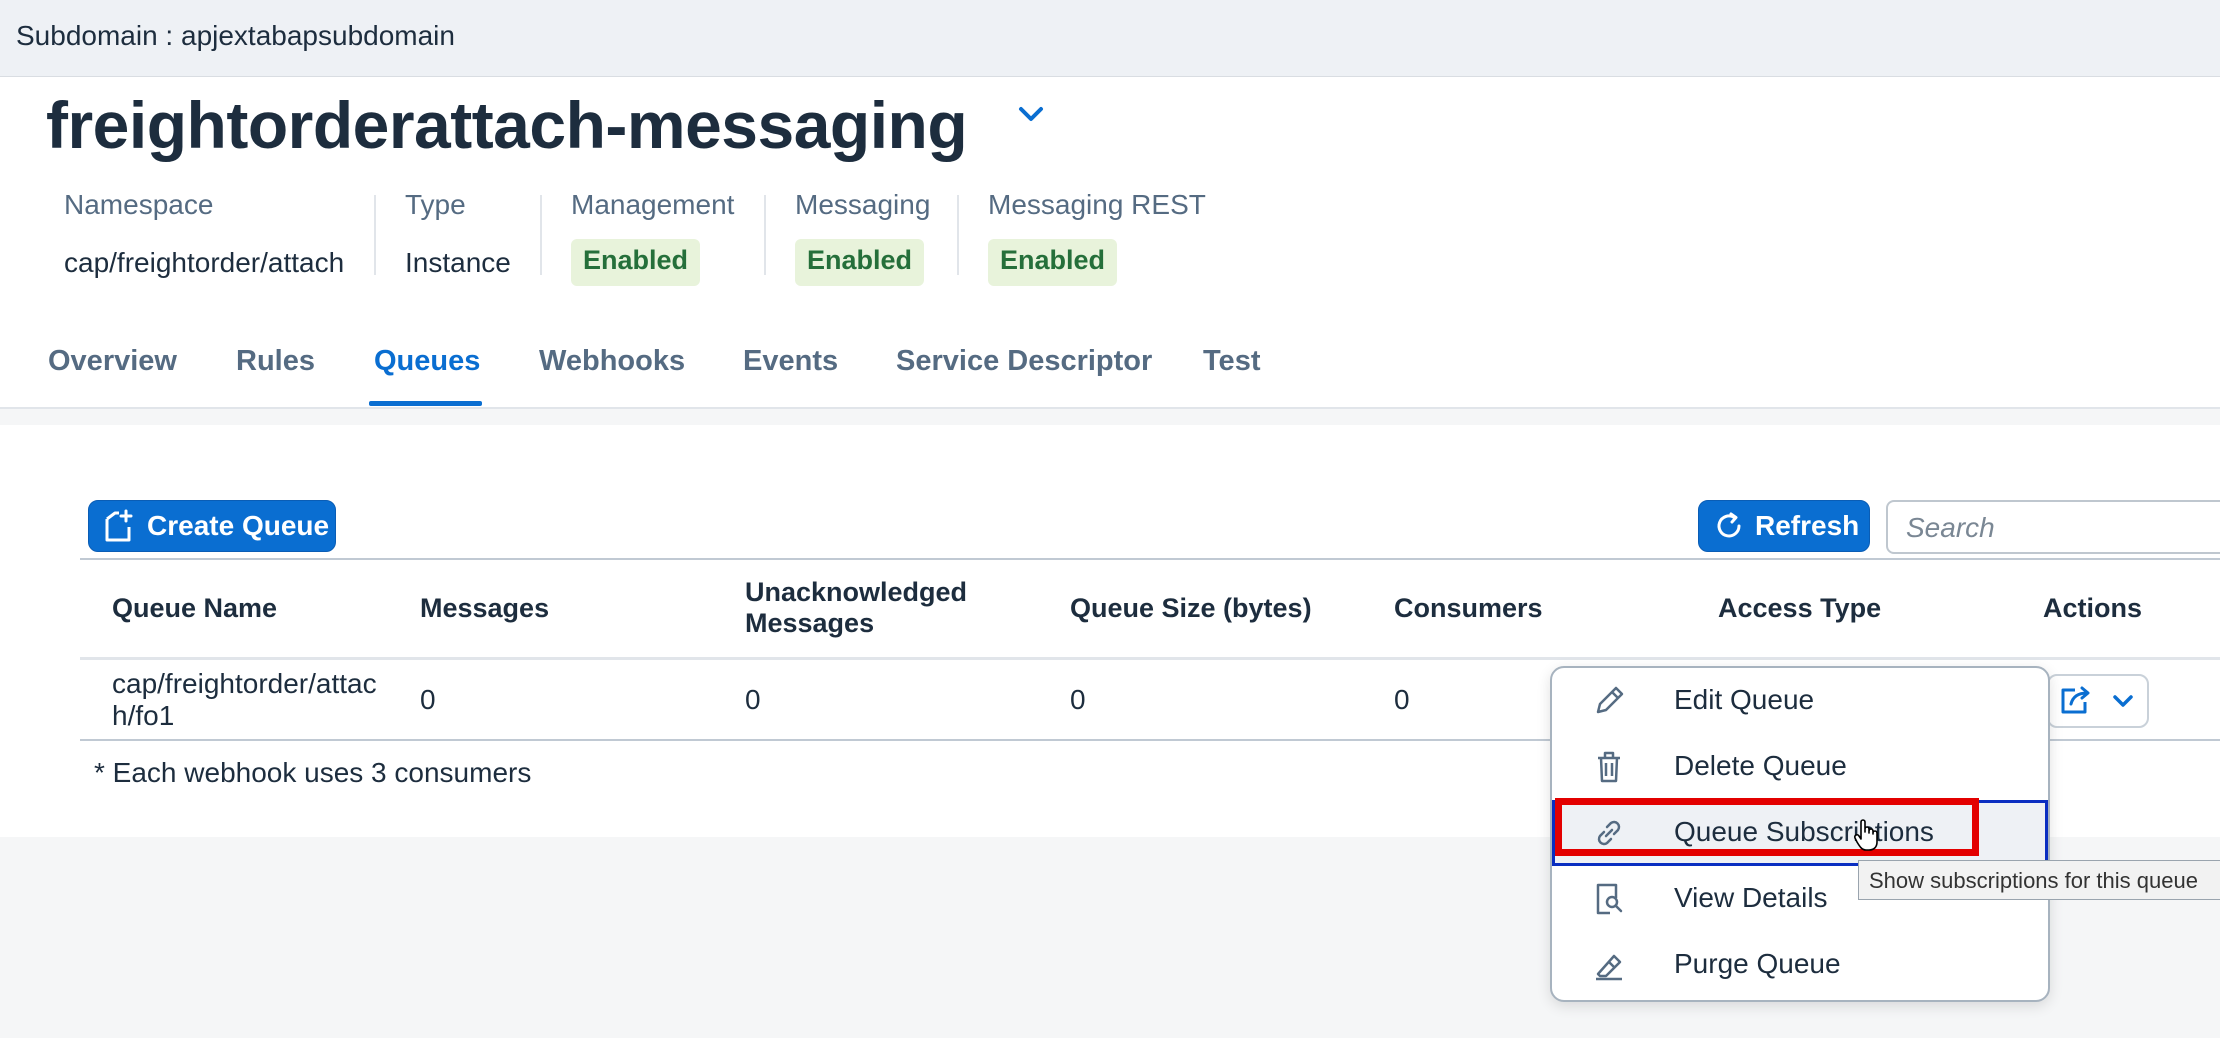  Describe the element at coordinates (2075, 700) in the screenshot. I see `action-icon` at that location.